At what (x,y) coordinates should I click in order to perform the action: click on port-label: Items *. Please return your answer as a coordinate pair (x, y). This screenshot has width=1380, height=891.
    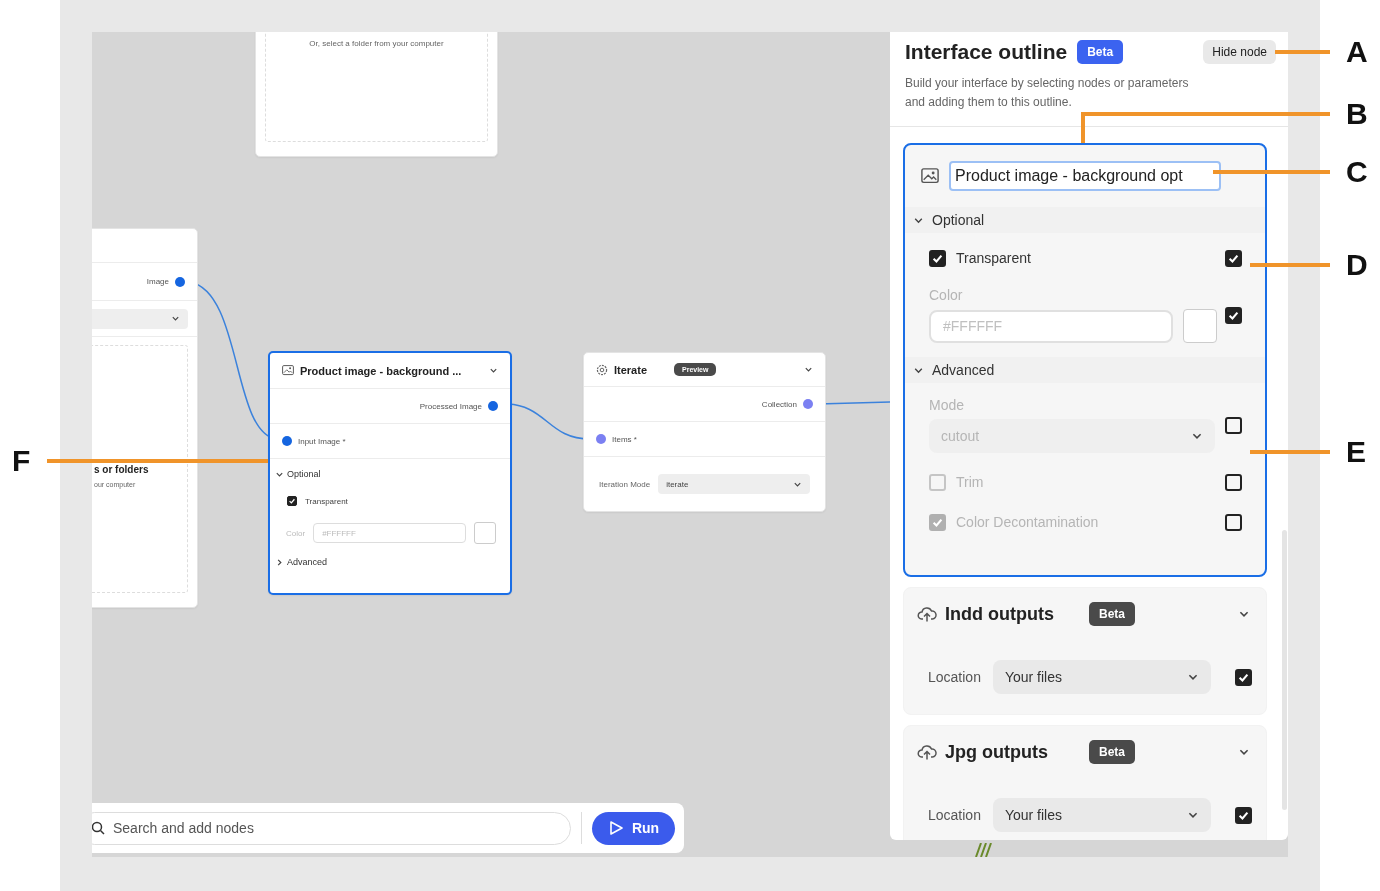
    Looking at the image, I should click on (624, 439).